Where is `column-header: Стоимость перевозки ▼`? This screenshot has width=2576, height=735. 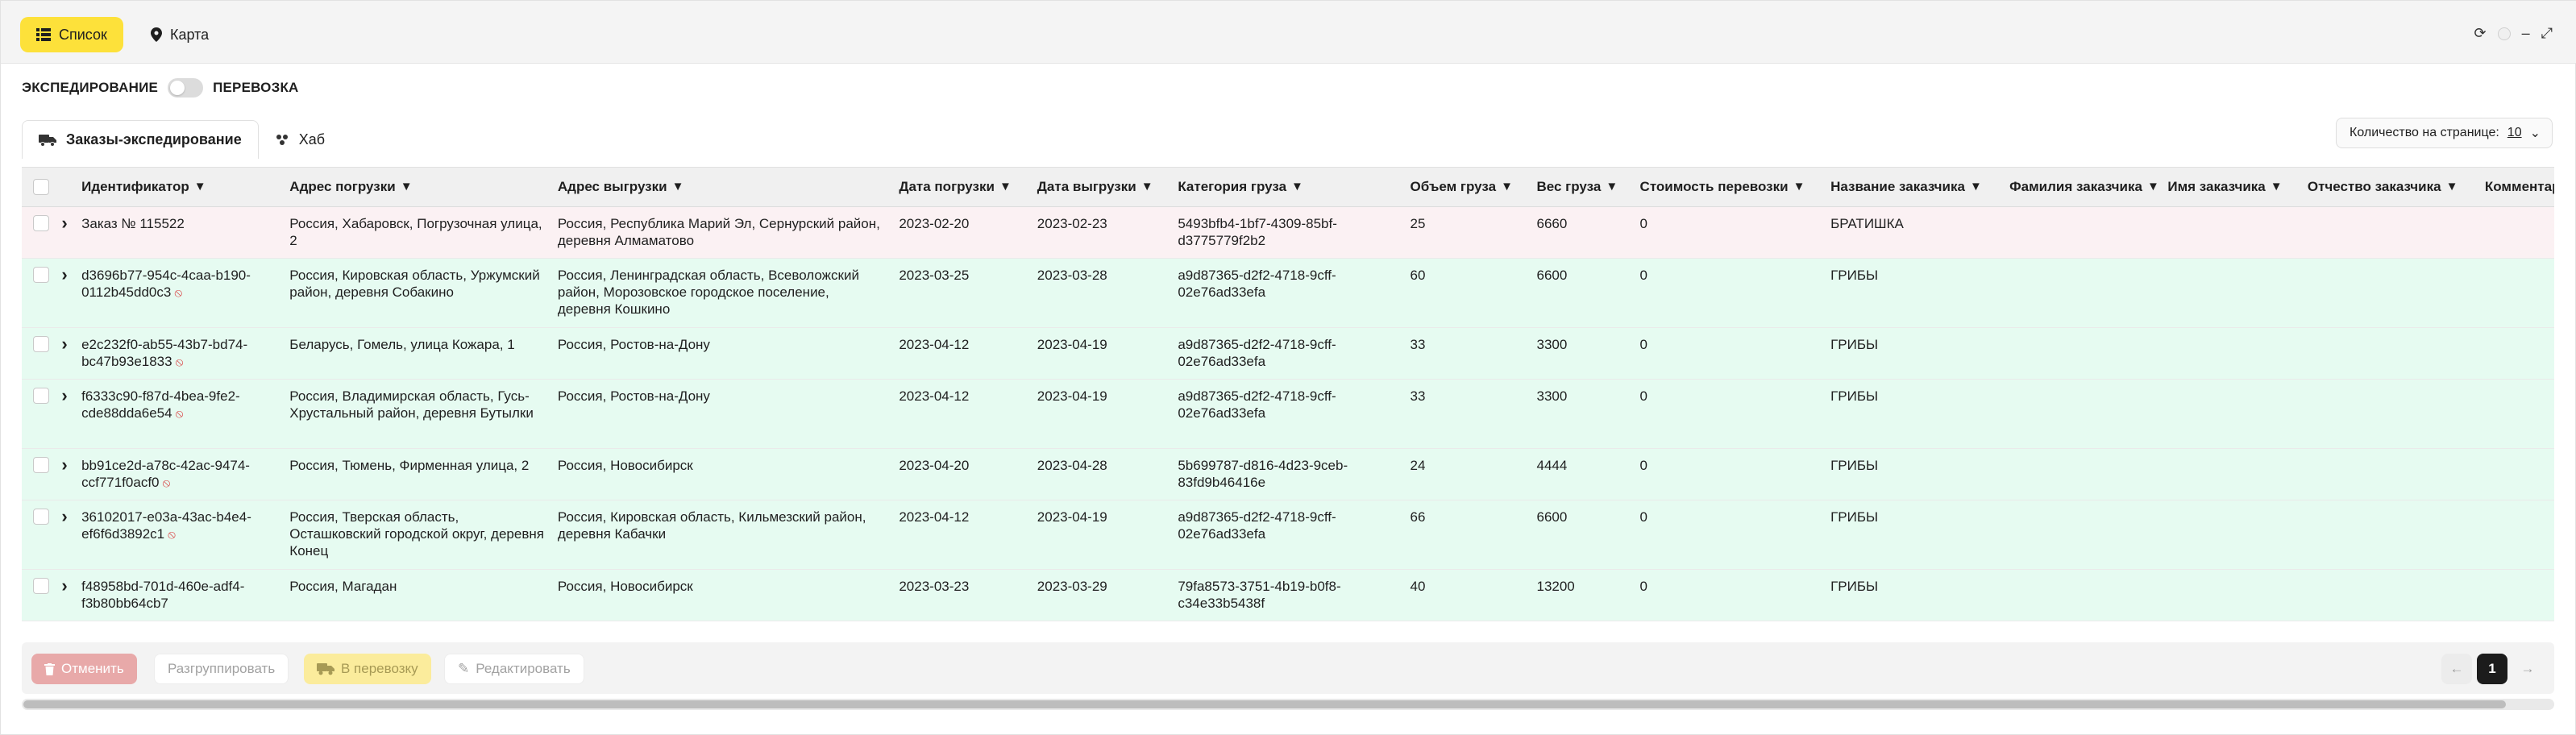
column-header: Стоимость перевозки ▼ is located at coordinates (1729, 187).